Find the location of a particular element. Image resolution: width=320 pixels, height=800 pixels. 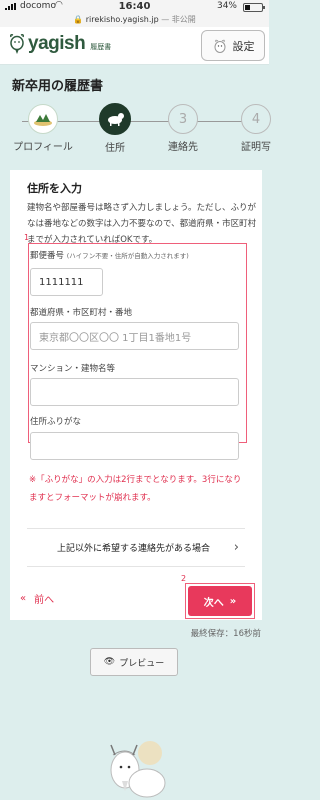

goat-mascot-icon is located at coordinates (138, 769).